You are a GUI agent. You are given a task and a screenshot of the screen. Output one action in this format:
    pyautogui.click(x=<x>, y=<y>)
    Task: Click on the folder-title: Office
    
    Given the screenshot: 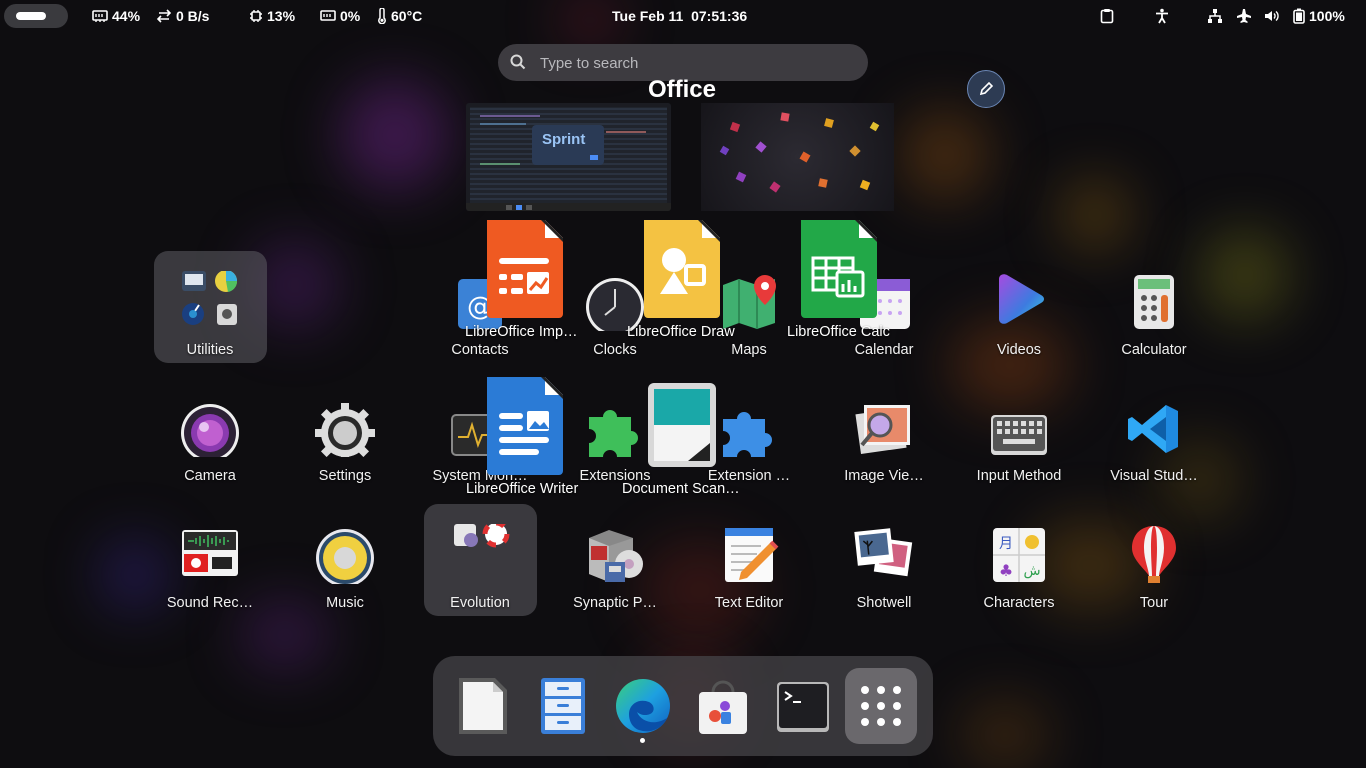 What is the action you would take?
    pyautogui.click(x=682, y=90)
    